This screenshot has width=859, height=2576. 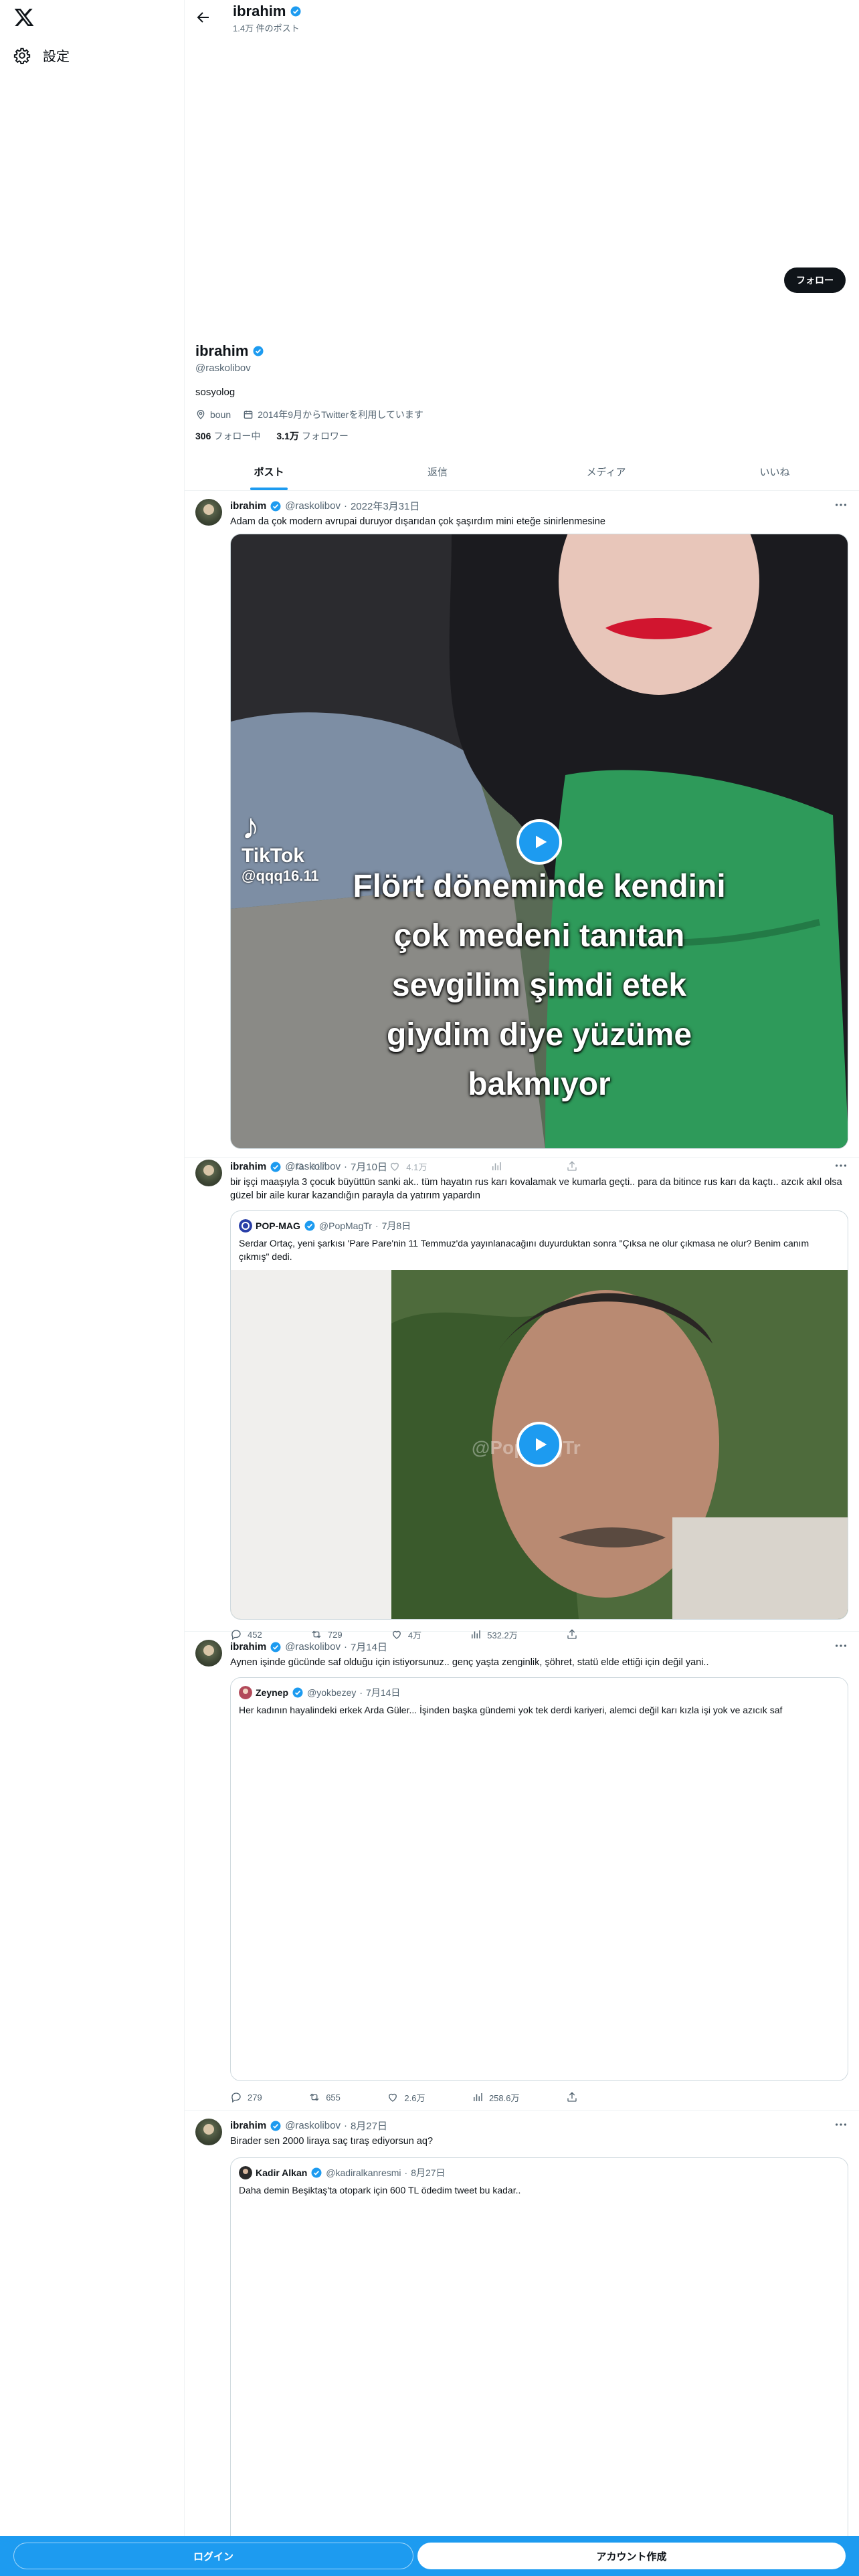 I want to click on profile-location: boun, so click(x=213, y=414).